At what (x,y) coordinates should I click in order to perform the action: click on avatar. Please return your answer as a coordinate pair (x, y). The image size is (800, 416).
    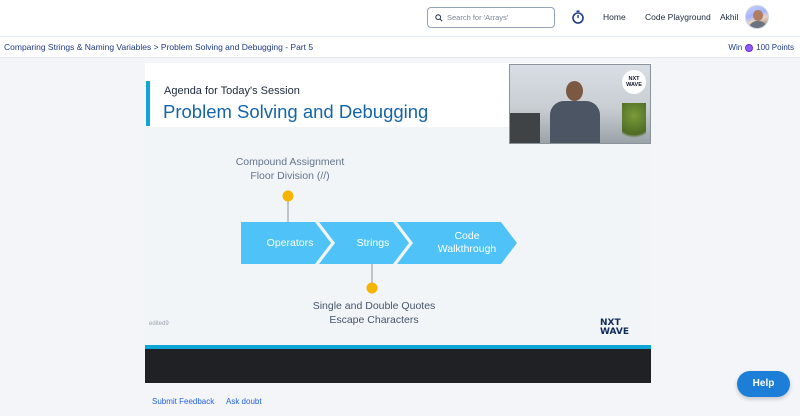
    Looking at the image, I should click on (757, 17).